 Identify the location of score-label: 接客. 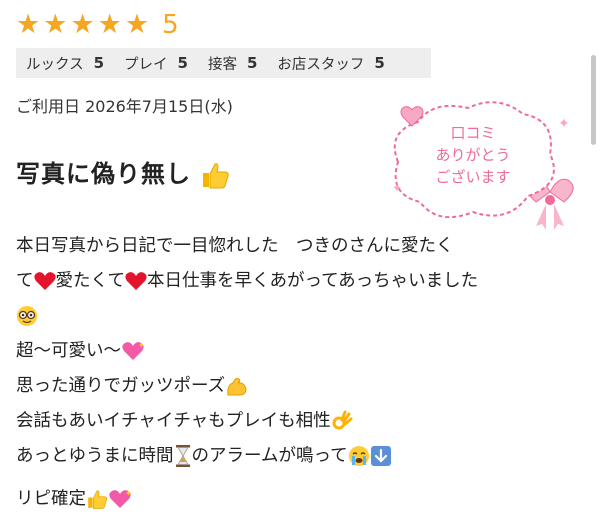
(222, 64).